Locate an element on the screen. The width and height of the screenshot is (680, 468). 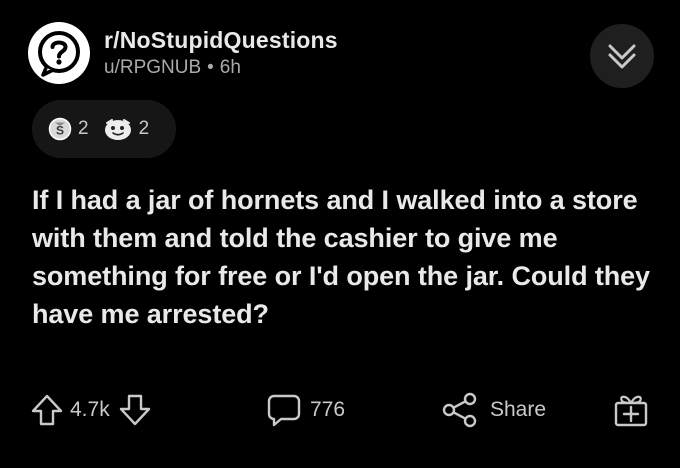
speech-bubble-icon is located at coordinates (284, 410).